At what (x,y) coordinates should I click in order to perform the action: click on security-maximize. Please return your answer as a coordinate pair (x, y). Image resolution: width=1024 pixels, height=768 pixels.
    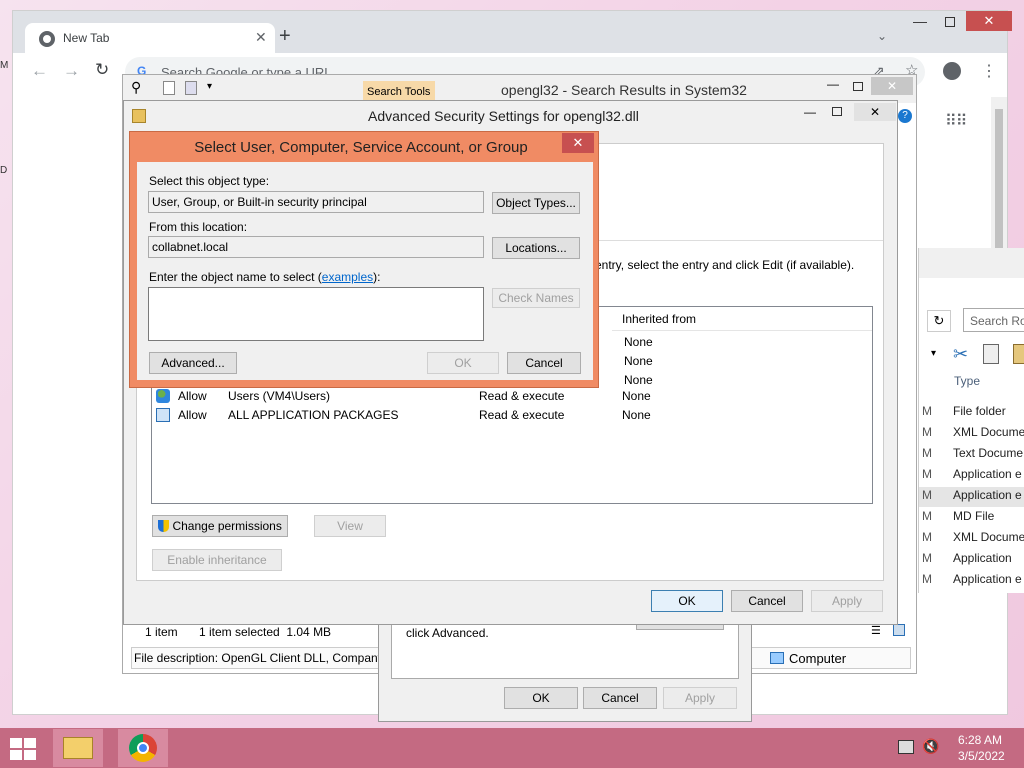
    Looking at the image, I should click on (837, 111).